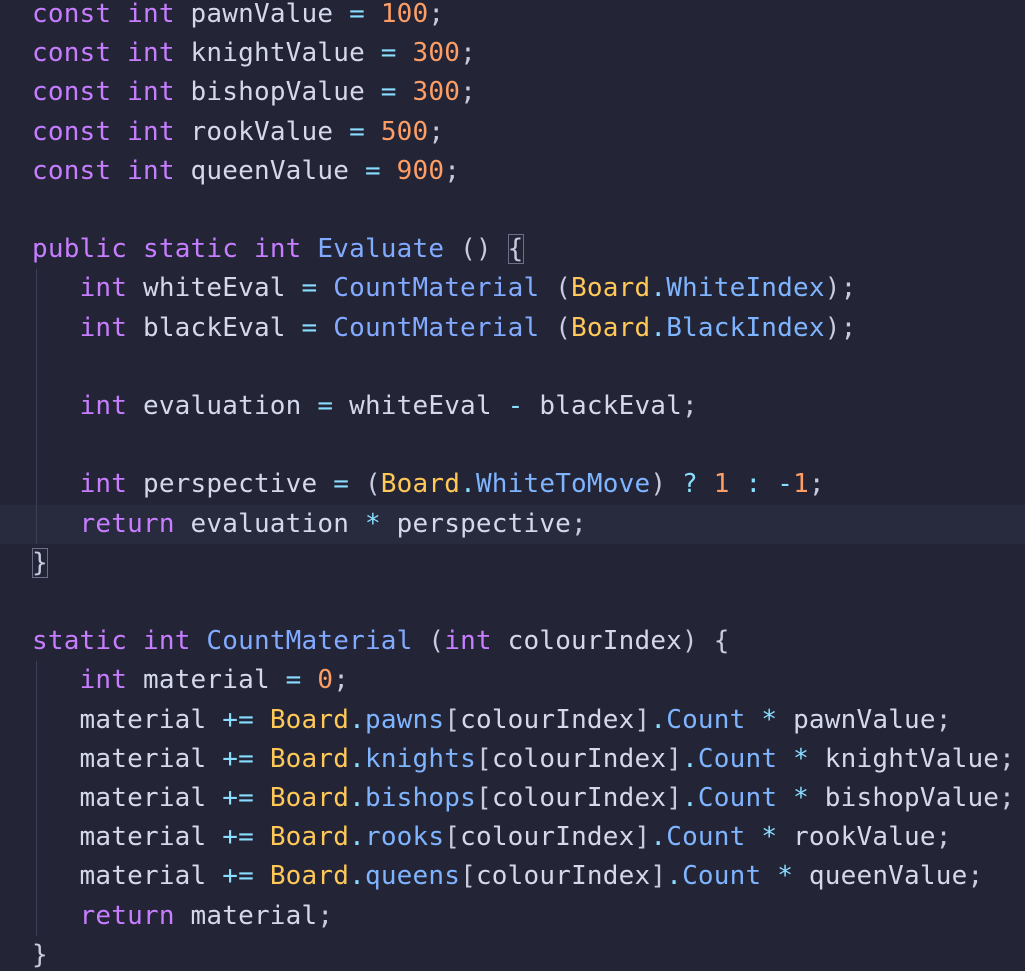 The height and width of the screenshot is (971, 1025). I want to click on property-token: Count, so click(706, 837).